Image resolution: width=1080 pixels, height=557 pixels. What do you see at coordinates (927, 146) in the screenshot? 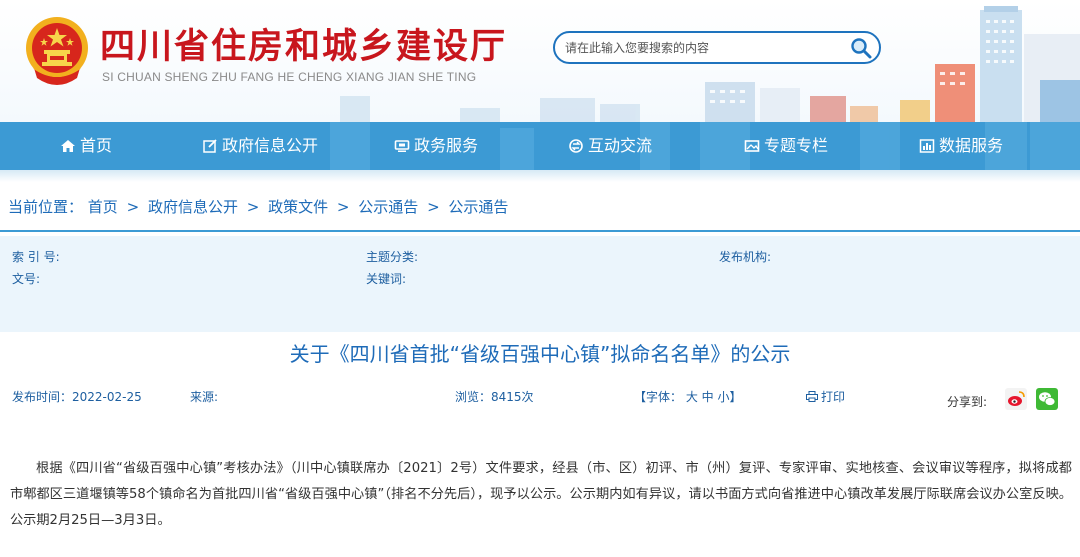
I see `chart-icon` at bounding box center [927, 146].